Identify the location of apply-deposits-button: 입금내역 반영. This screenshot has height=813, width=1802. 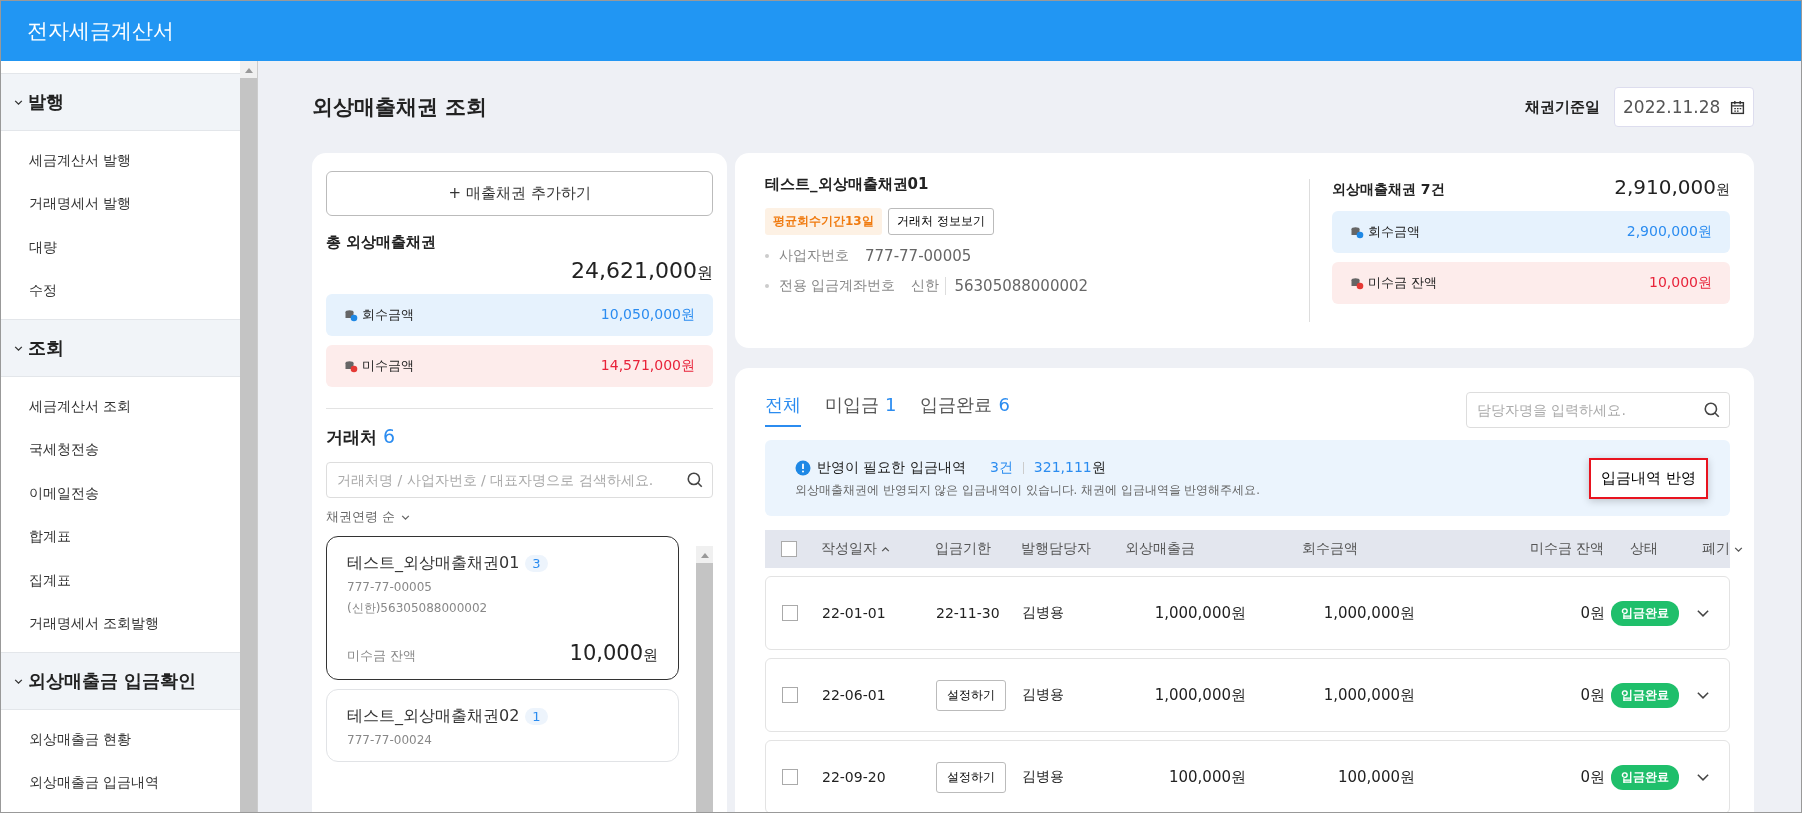
(1648, 478).